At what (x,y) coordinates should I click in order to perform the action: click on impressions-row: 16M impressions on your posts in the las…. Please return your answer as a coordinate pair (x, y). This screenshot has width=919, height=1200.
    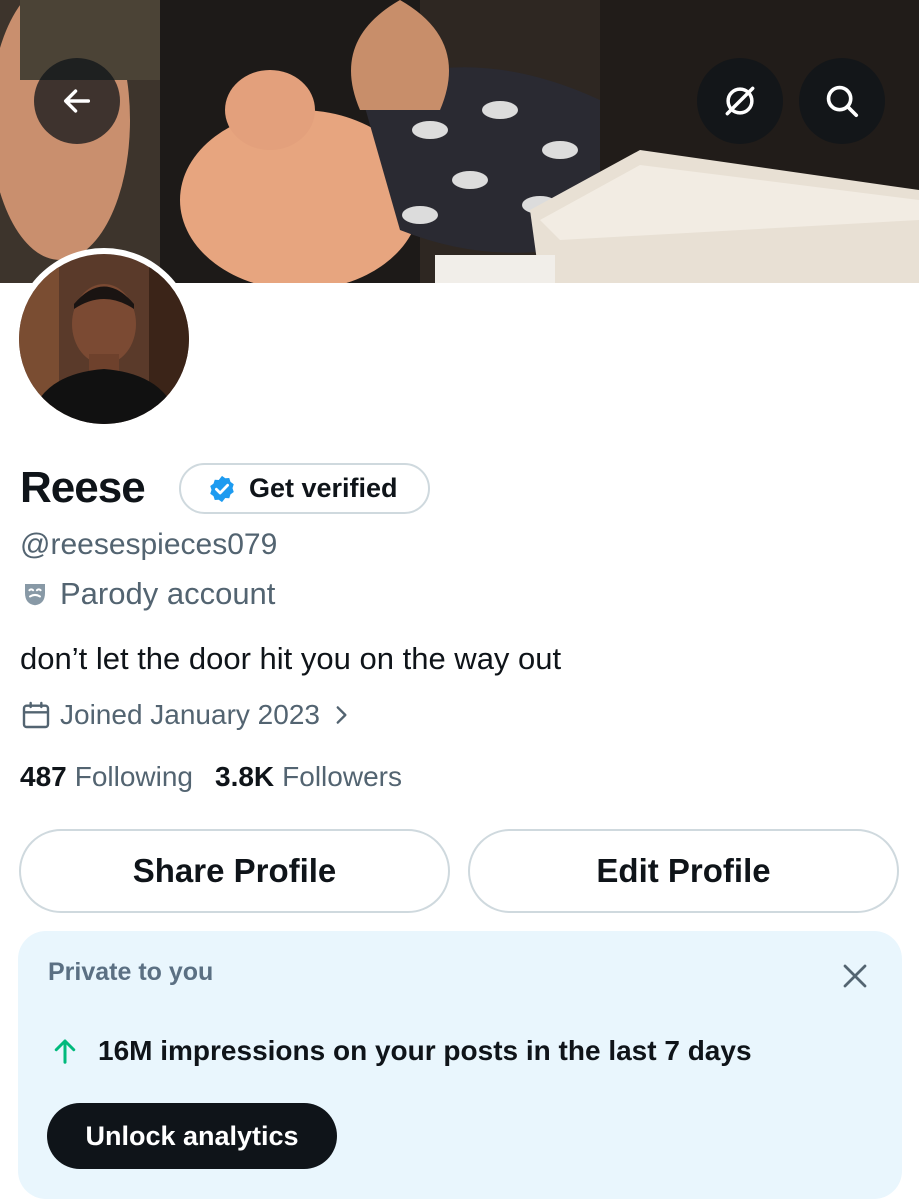
    Looking at the image, I should click on (401, 1051).